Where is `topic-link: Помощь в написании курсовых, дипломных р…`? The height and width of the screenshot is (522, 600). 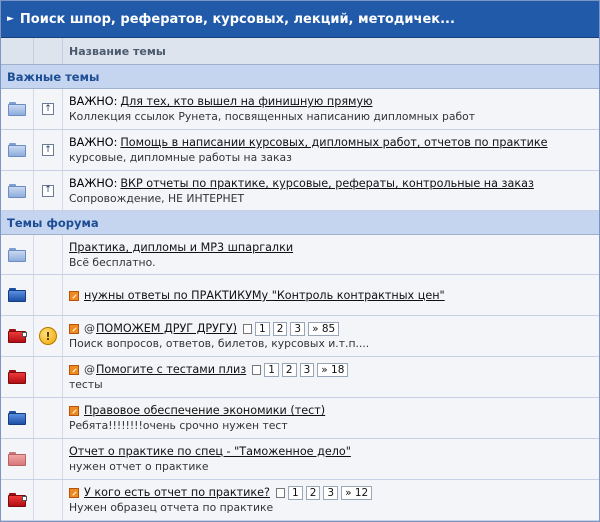
topic-link: Помощь в написании курсовых, дипломных р… is located at coordinates (333, 142).